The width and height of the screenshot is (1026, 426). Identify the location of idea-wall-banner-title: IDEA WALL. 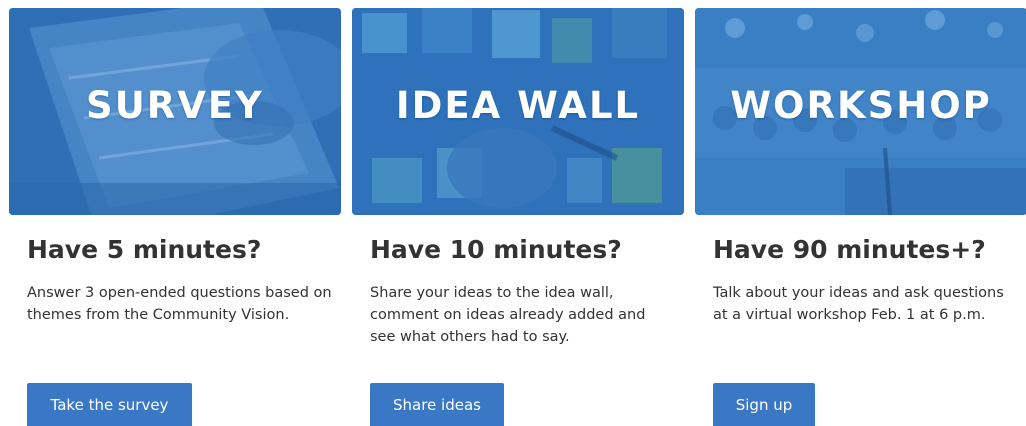
(518, 105).